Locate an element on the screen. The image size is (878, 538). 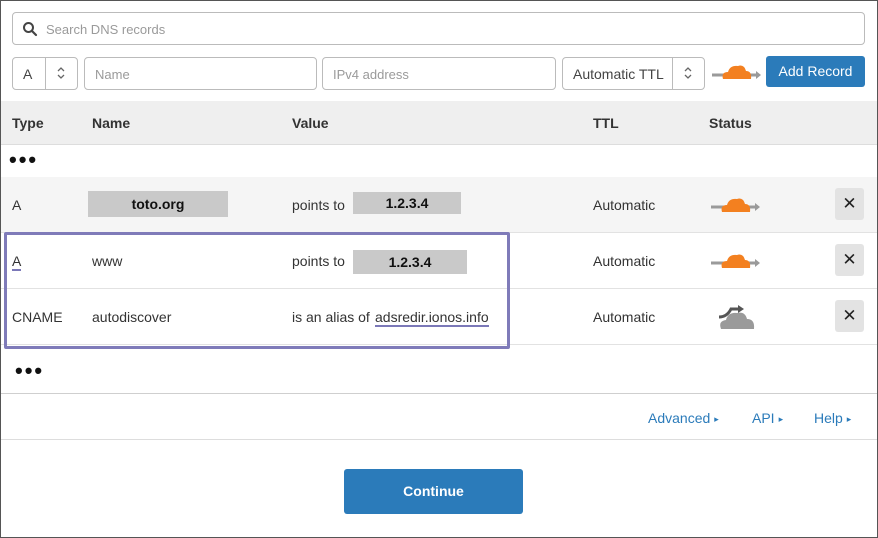
ttl-select: Automatic TTL is located at coordinates (633, 73).